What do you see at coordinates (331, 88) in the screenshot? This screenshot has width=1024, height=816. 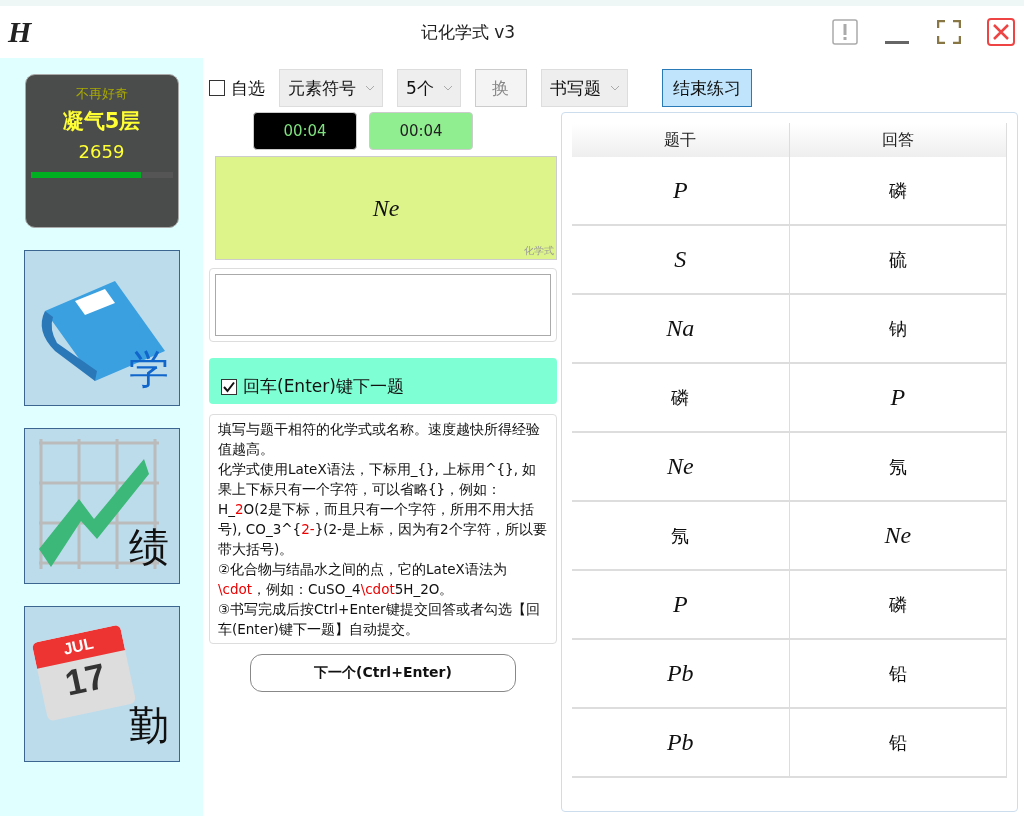 I see `dropdown: 元素符号` at bounding box center [331, 88].